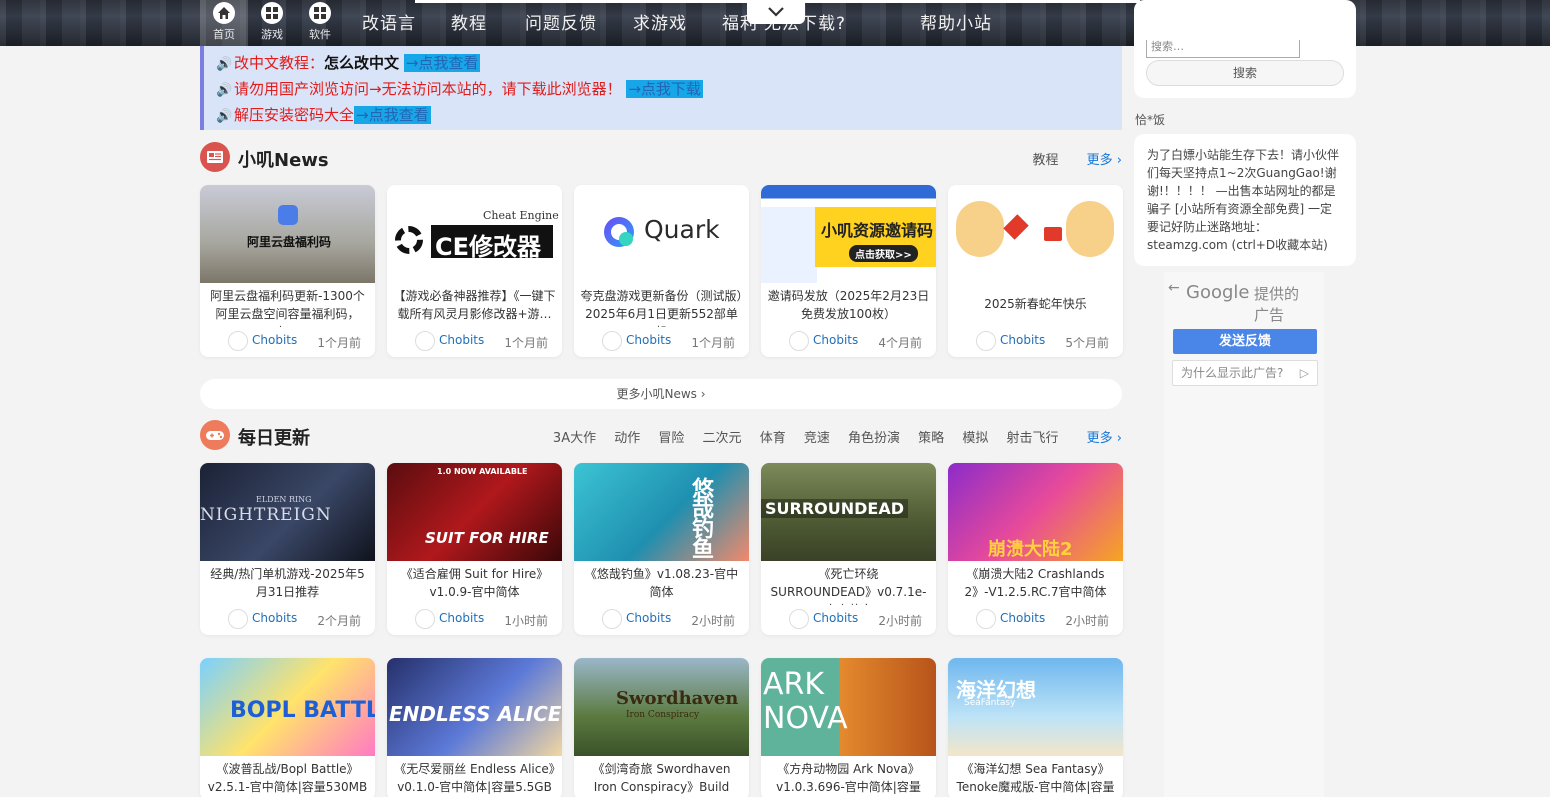  What do you see at coordinates (1035, 271) in the screenshot?
I see `news-card: 2025新春蛇年快乐 Chobits 5个月前` at bounding box center [1035, 271].